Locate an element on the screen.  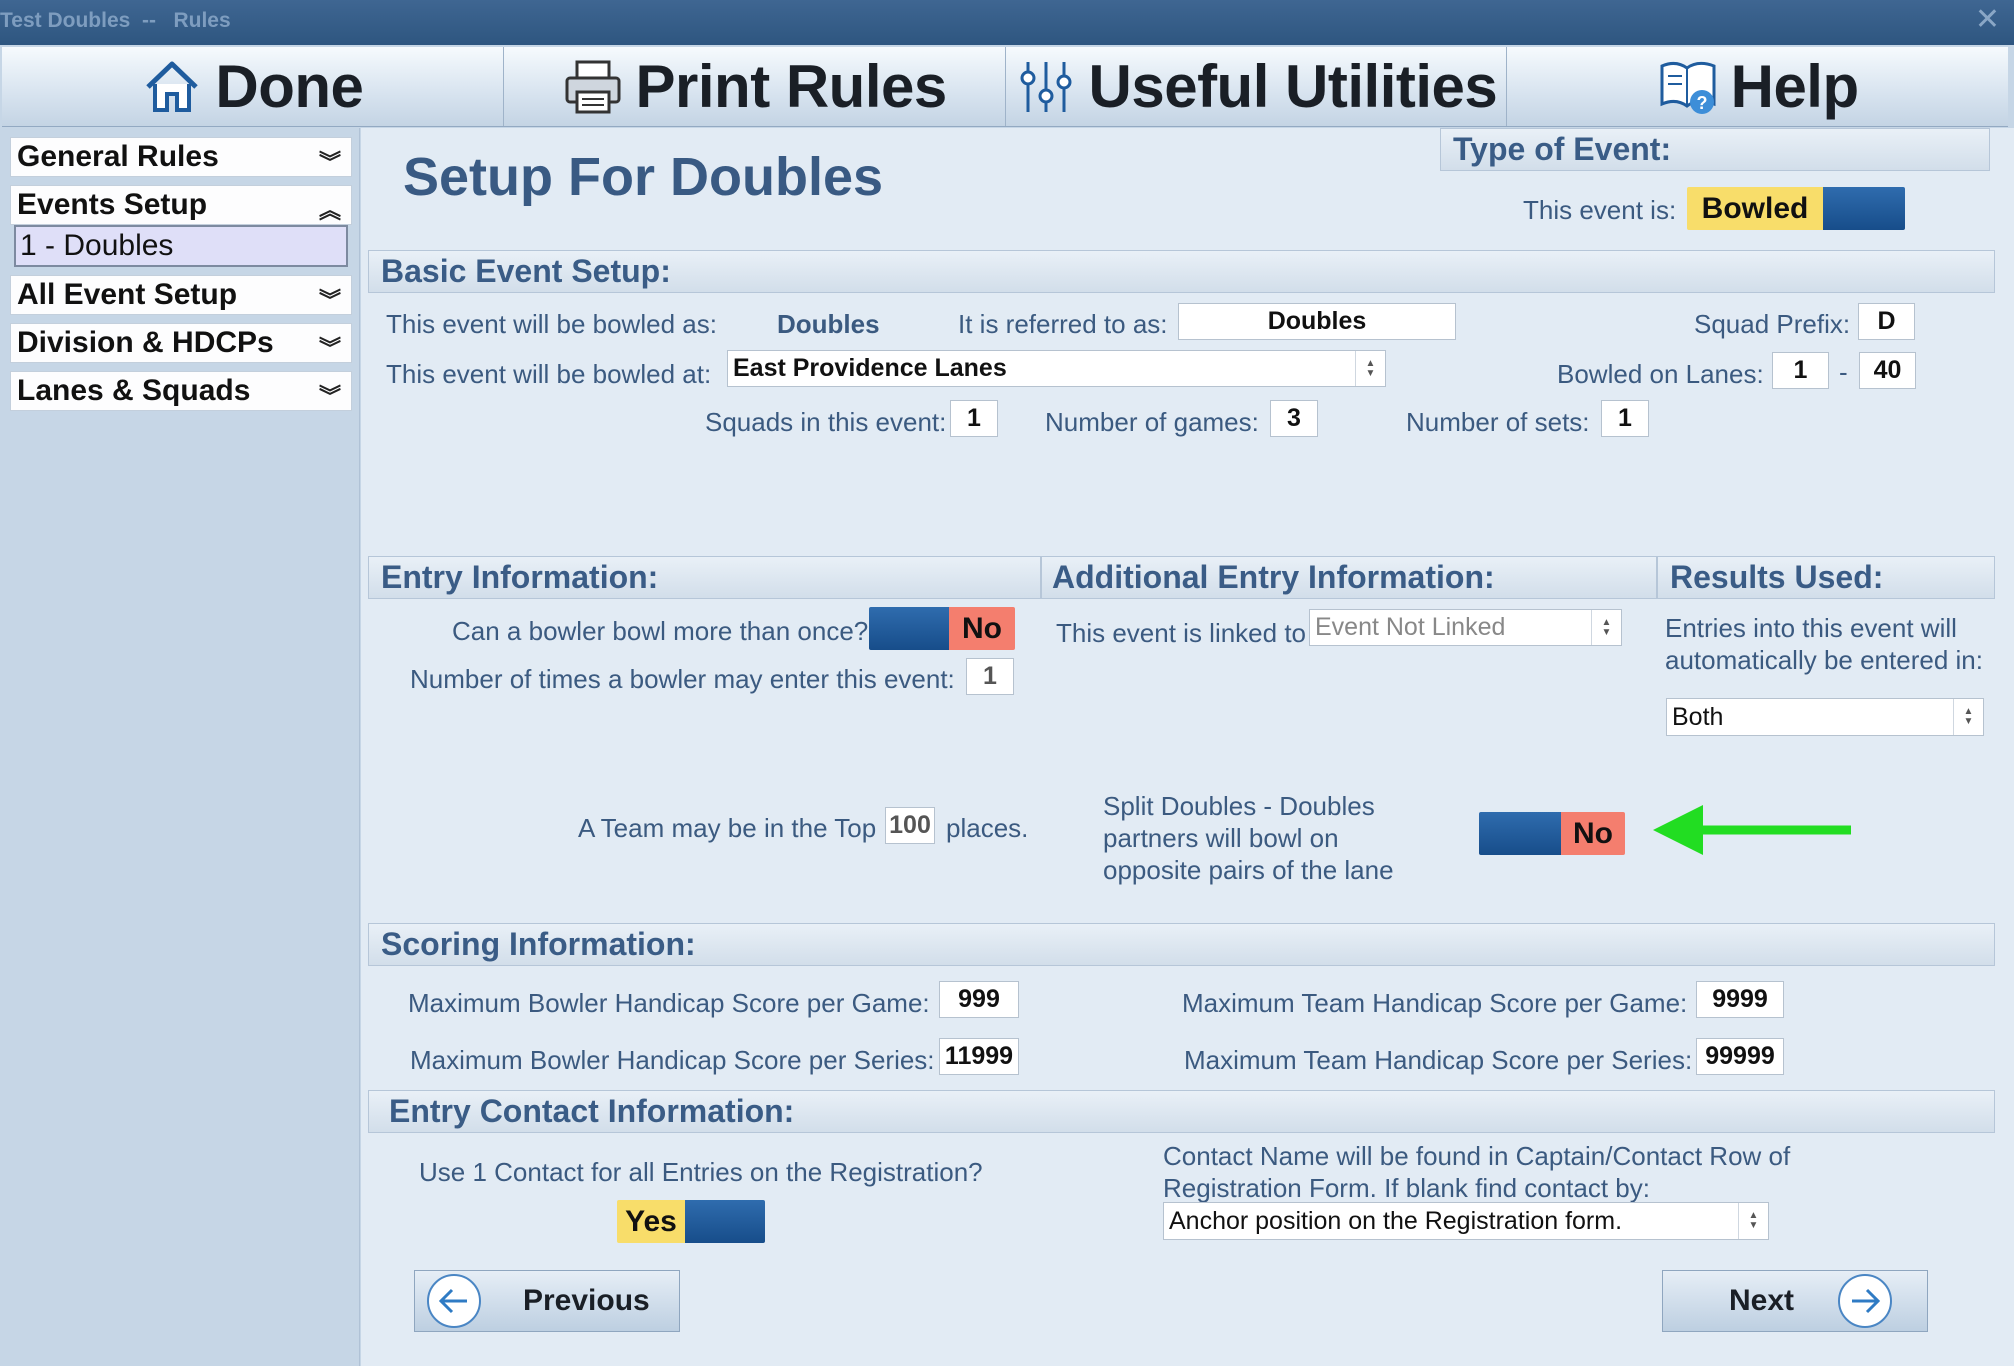
squads-input: 1 is located at coordinates (974, 418).